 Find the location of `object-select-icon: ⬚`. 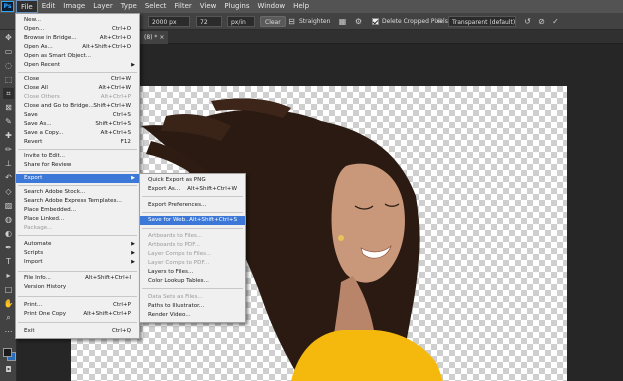

object-select-icon: ⬚ is located at coordinates (8, 79).